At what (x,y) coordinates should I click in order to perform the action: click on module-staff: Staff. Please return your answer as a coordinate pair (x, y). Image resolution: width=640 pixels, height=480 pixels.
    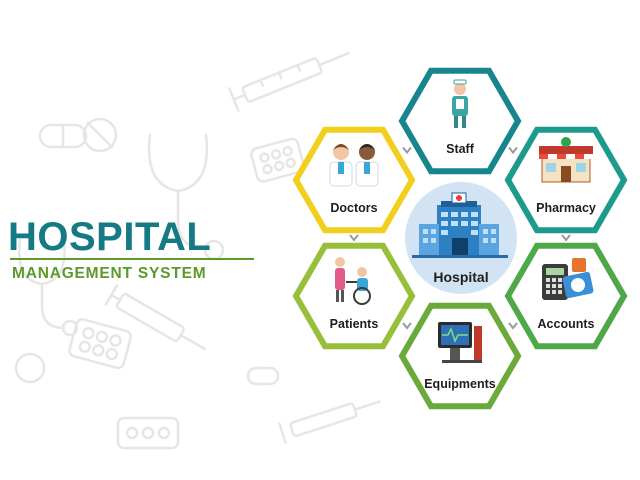
    Looking at the image, I should click on (460, 121).